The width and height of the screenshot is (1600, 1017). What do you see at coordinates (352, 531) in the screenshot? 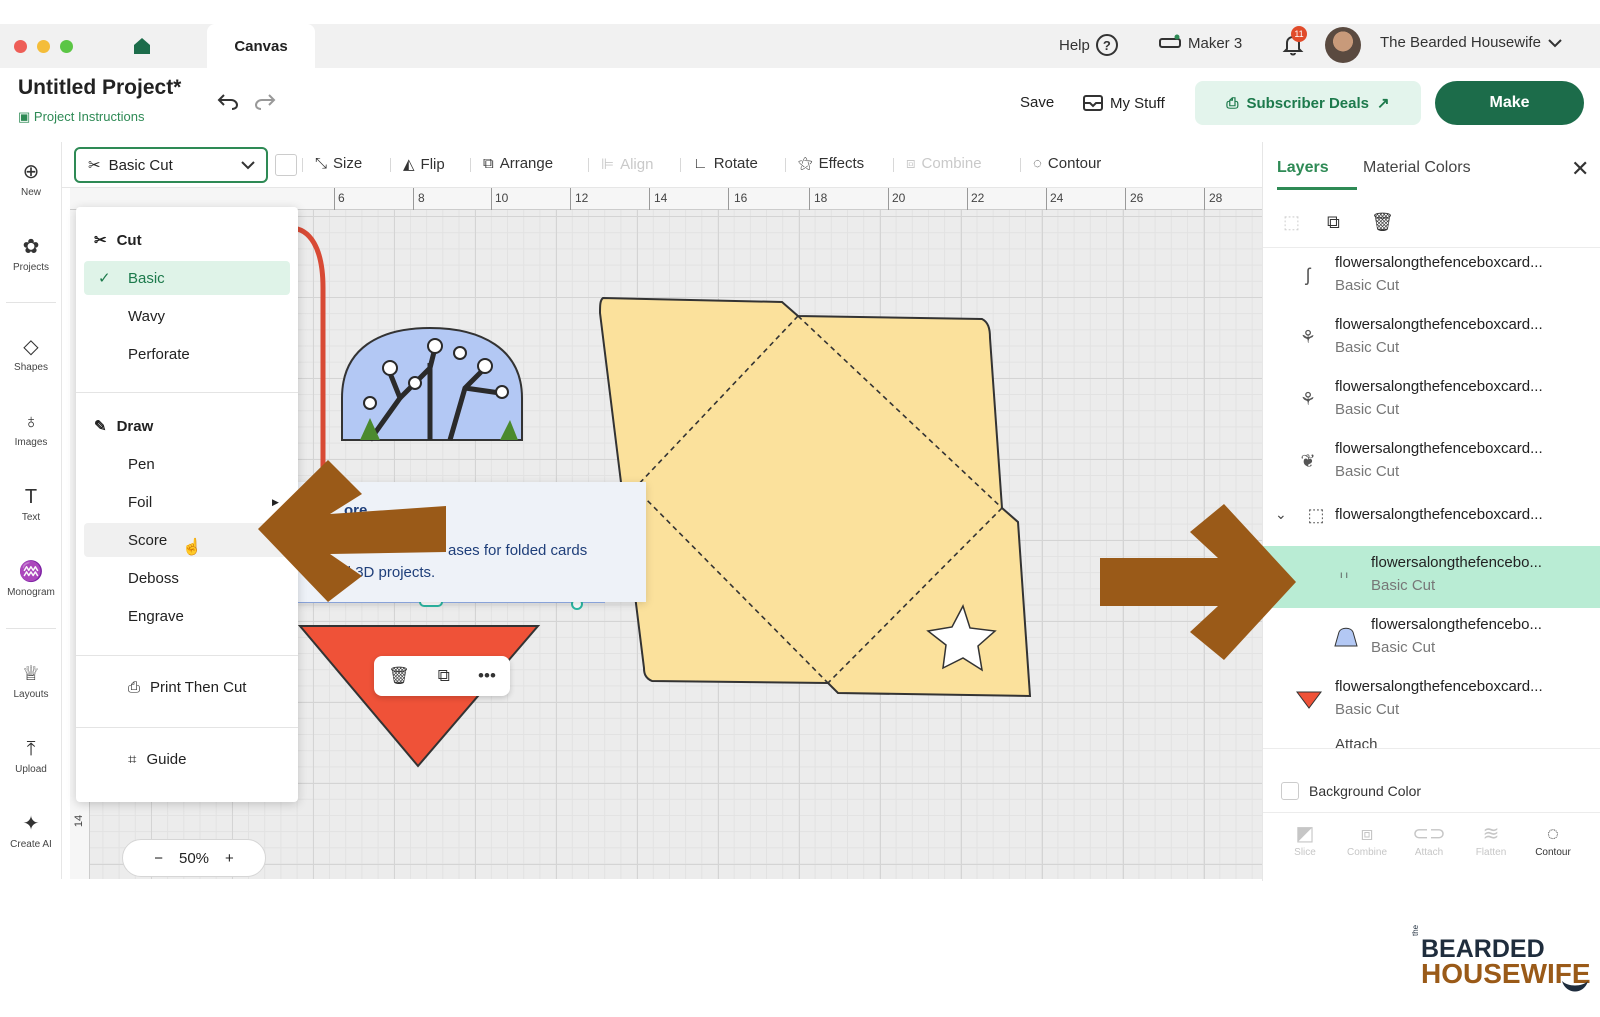
I see `left-pointer-arrow-icon` at bounding box center [352, 531].